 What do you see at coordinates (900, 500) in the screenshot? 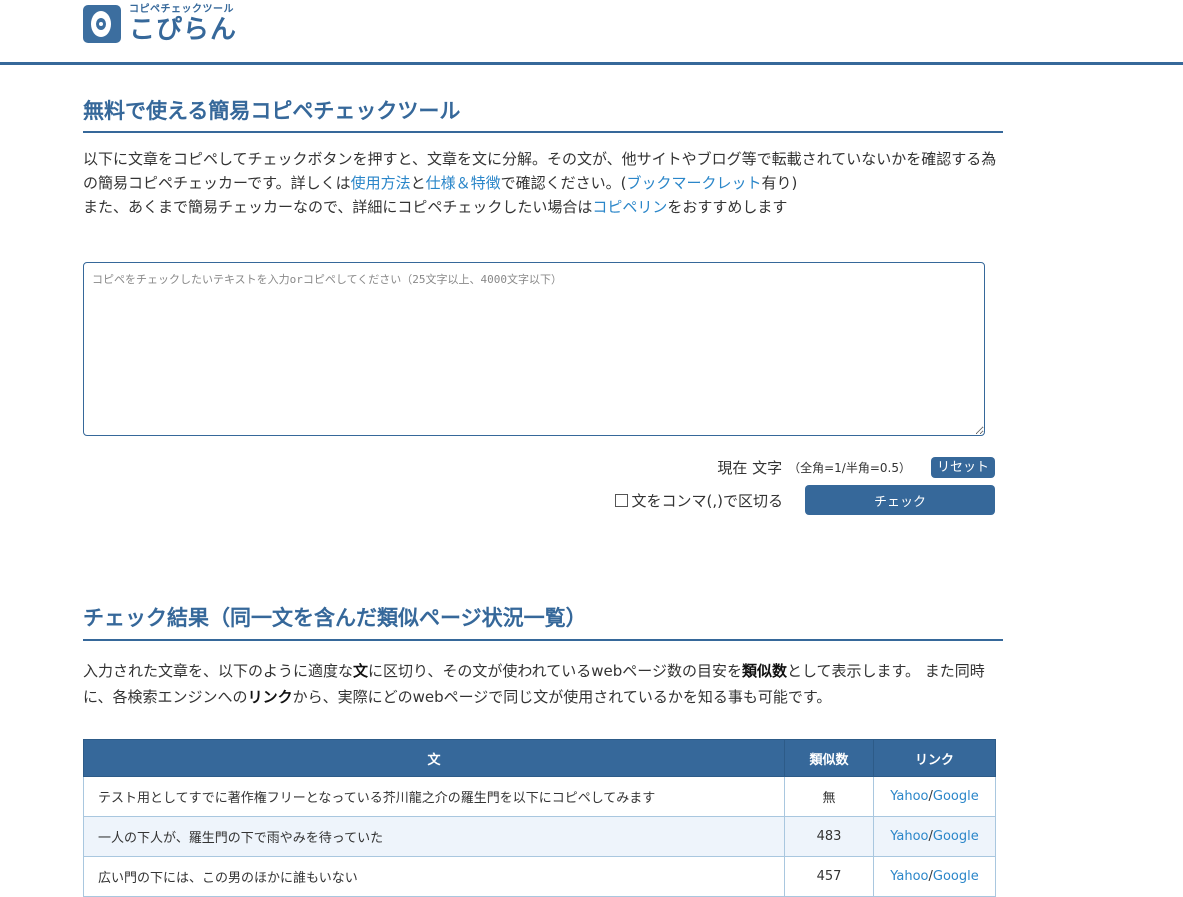
I see `check-button: チェック` at bounding box center [900, 500].